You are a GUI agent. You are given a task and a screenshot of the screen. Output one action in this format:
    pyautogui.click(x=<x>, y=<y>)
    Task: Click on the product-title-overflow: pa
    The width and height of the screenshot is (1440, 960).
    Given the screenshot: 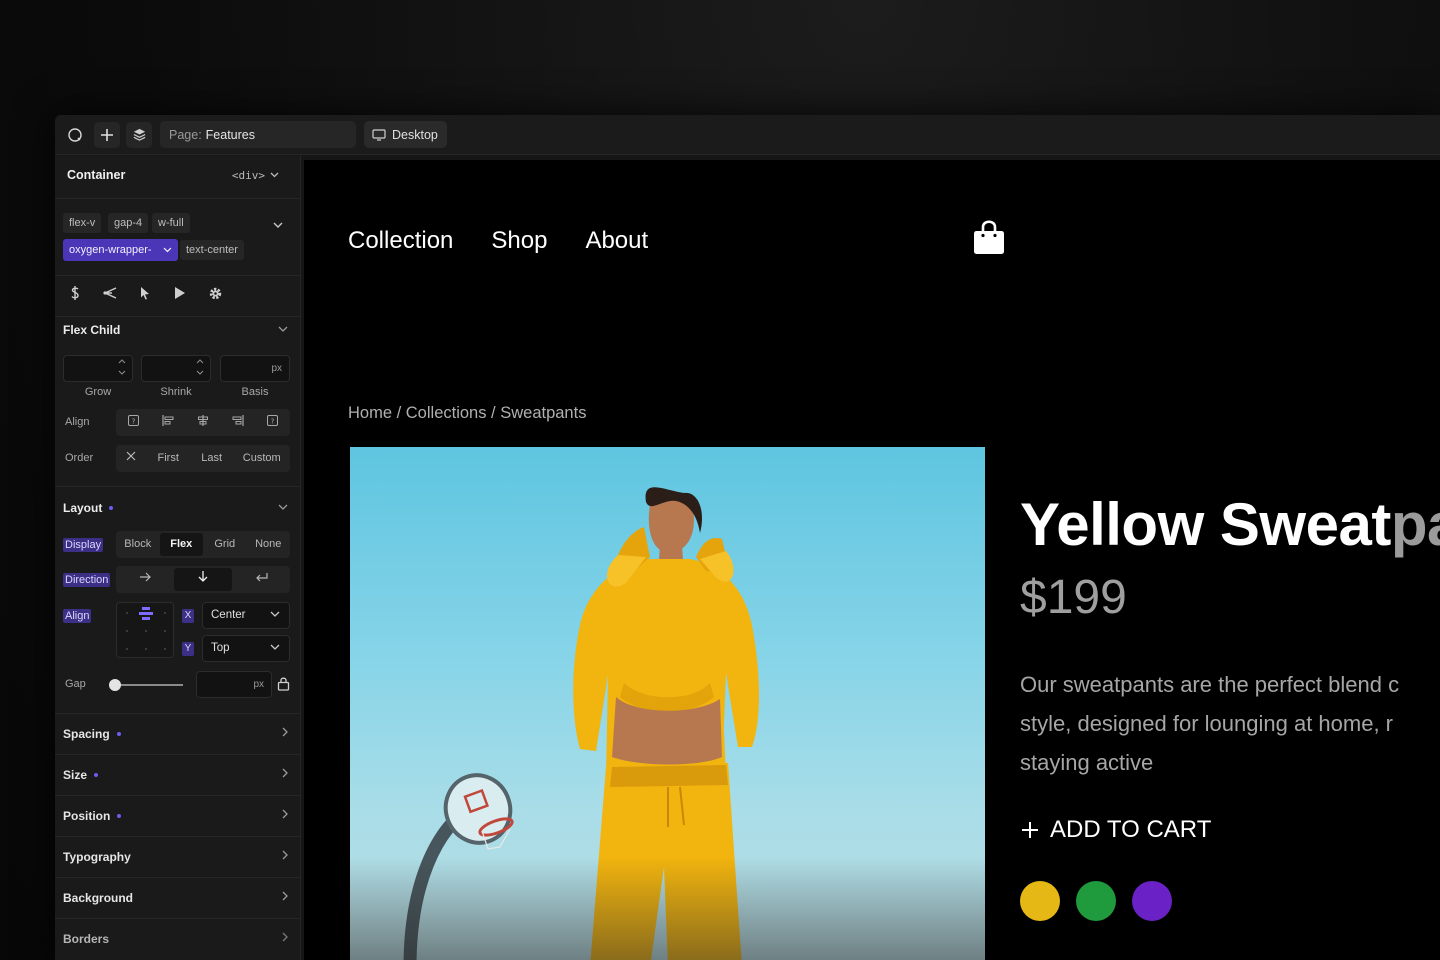 What is the action you would take?
    pyautogui.click(x=1415, y=524)
    